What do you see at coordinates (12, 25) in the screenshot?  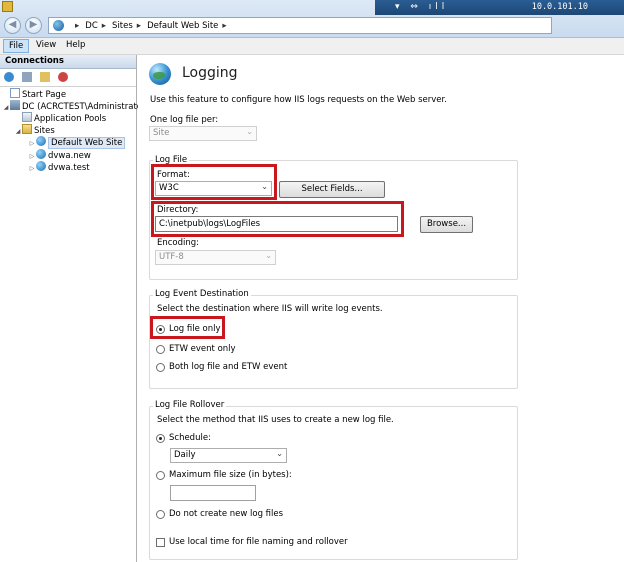 I see `back-button: ◀` at bounding box center [12, 25].